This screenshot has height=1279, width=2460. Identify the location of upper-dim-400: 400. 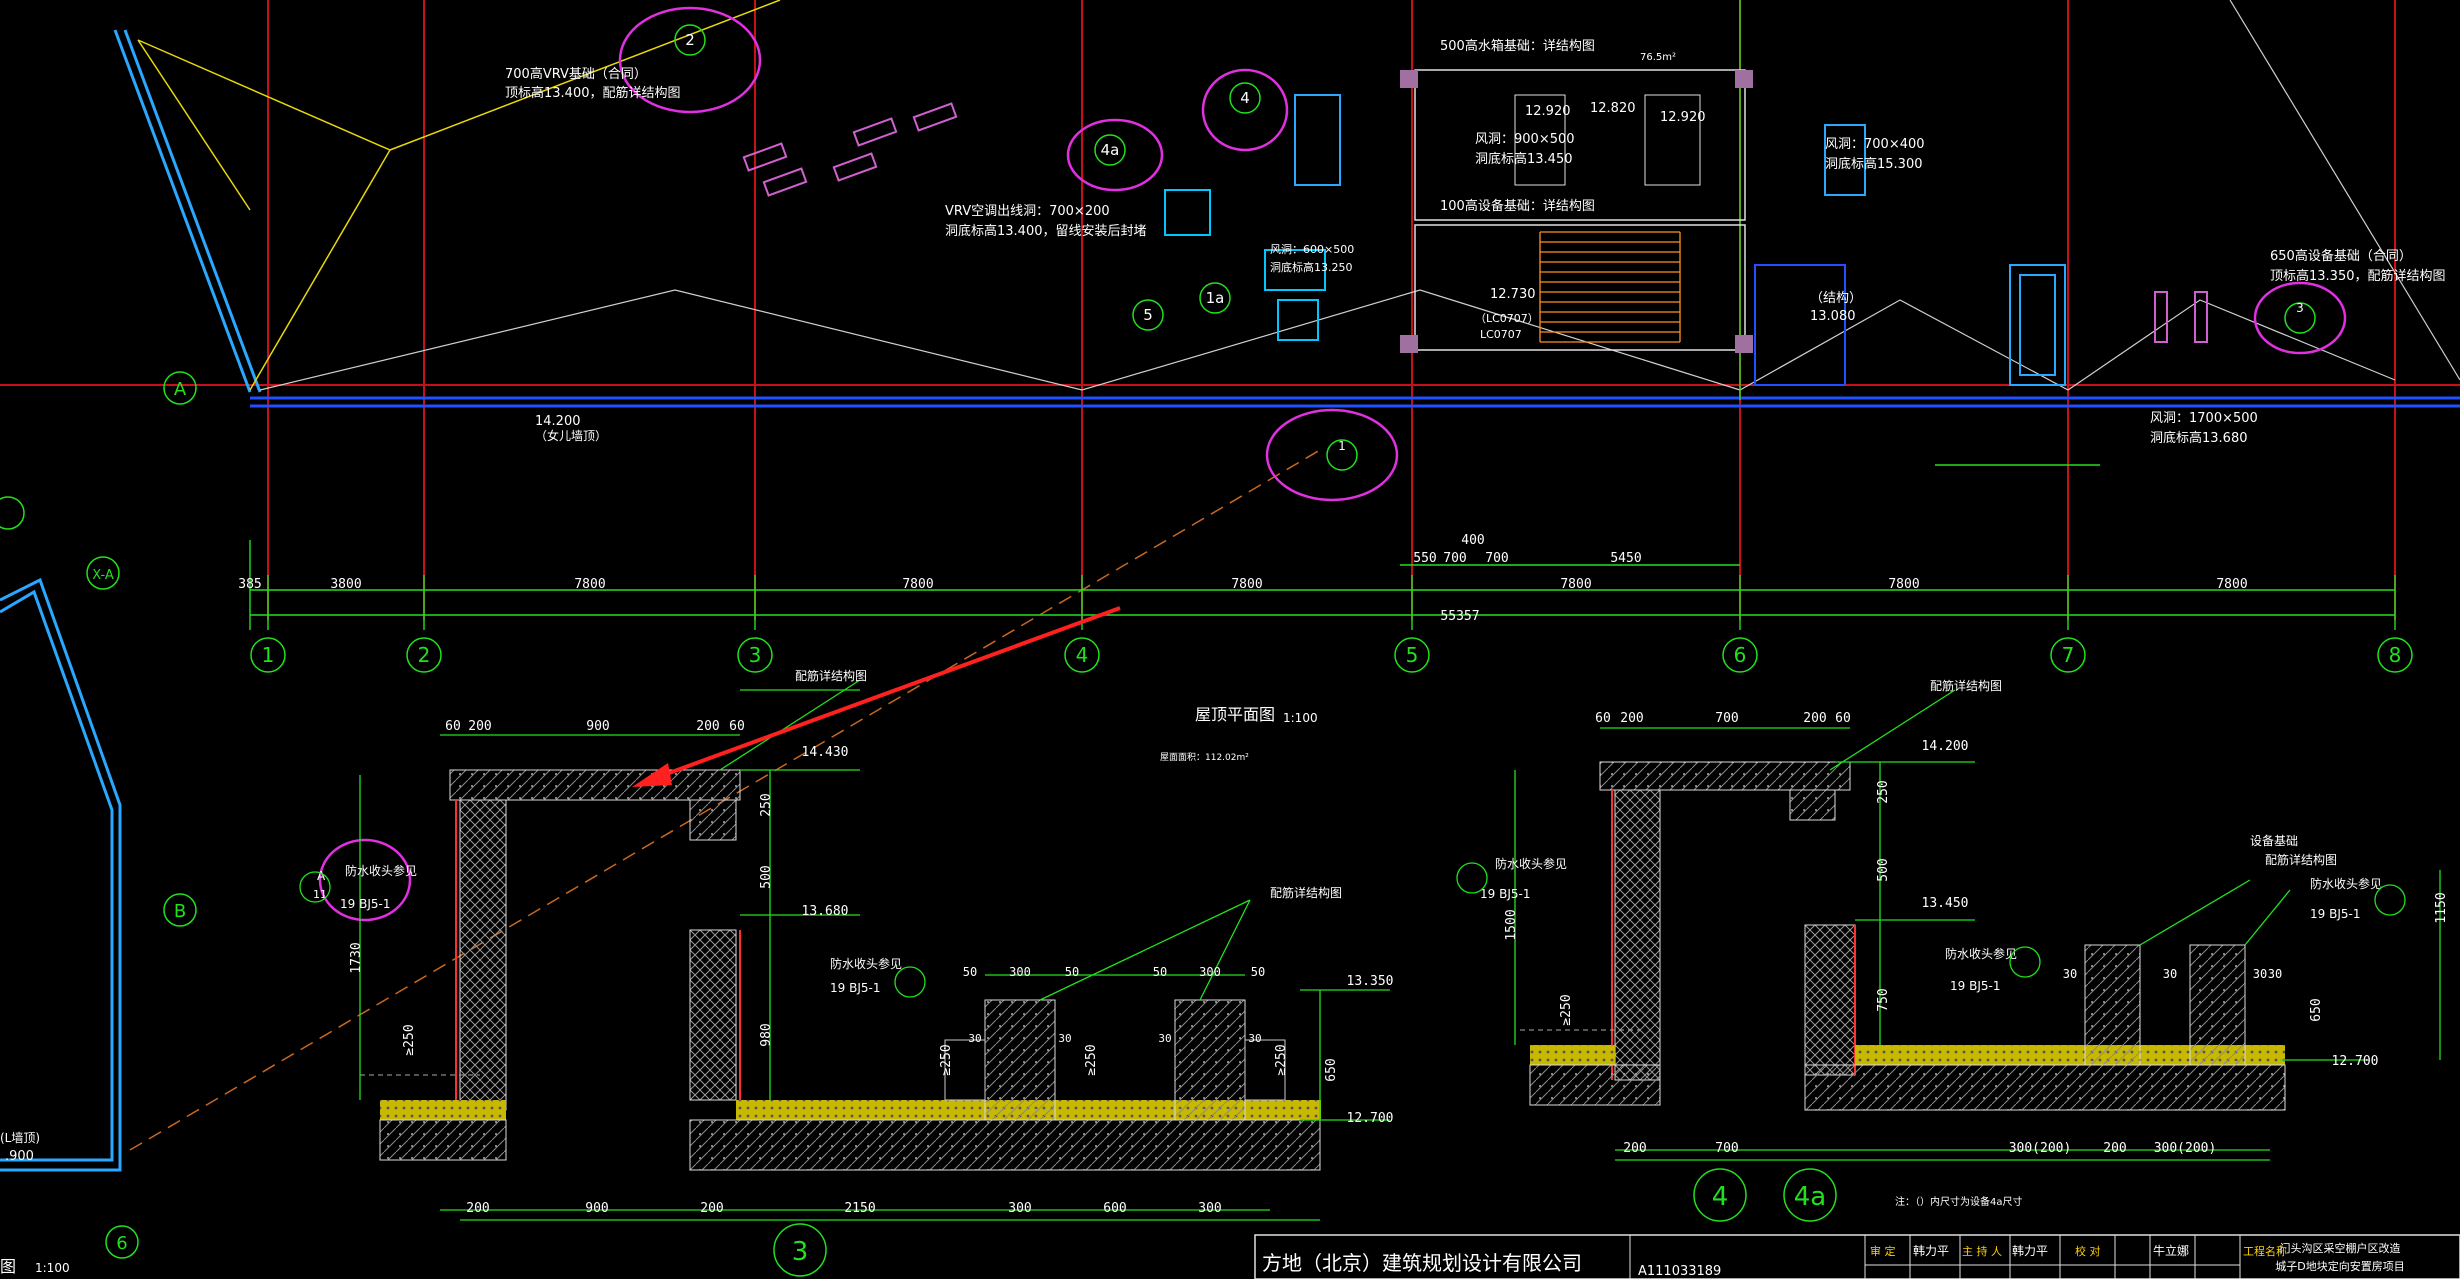
(1472, 540).